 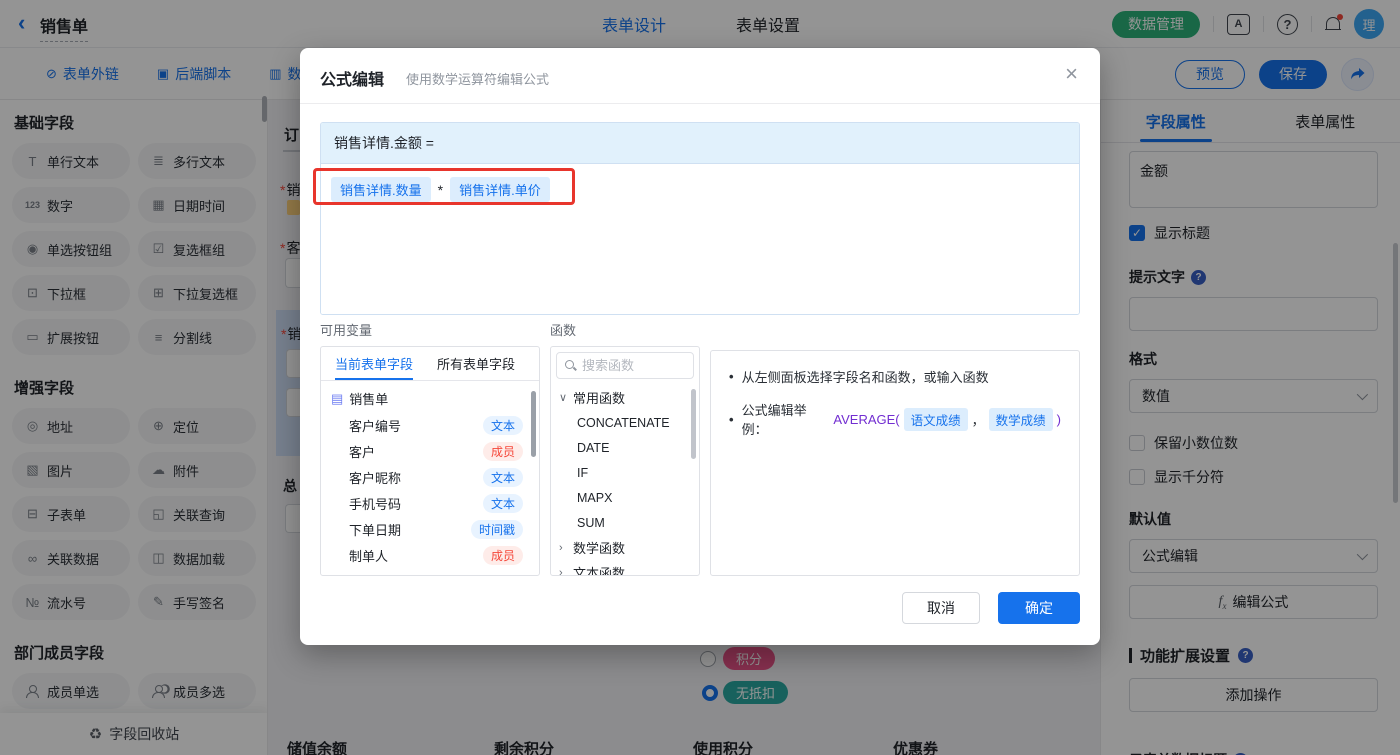 I want to click on formula-target: 销售详情.金额 =, so click(x=700, y=143).